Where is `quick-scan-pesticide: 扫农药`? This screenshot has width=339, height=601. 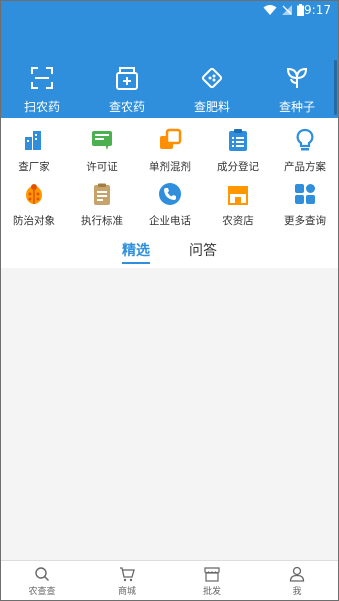 quick-scan-pesticide: 扫农药 is located at coordinates (42, 87).